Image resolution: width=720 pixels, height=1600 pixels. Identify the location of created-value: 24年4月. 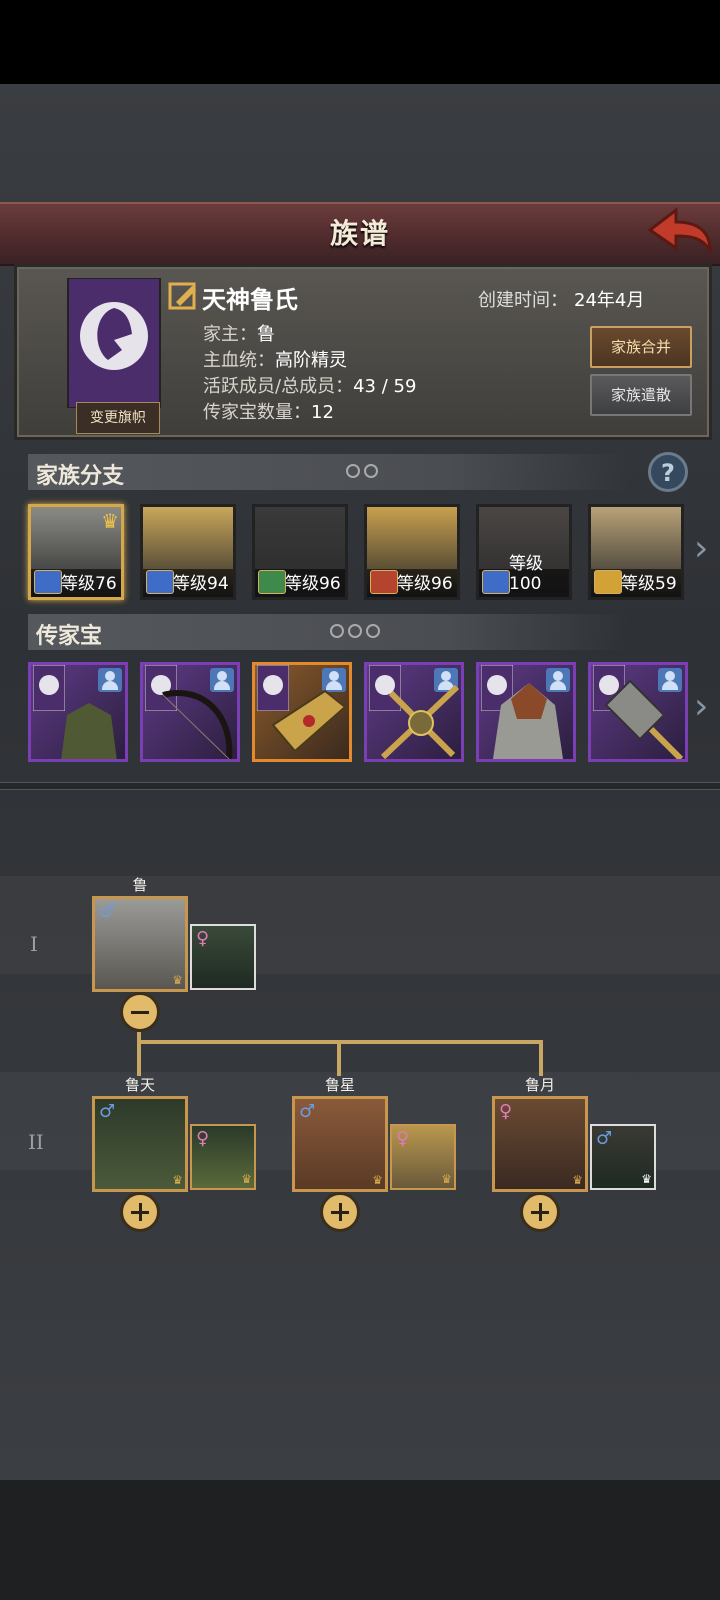
(609, 300).